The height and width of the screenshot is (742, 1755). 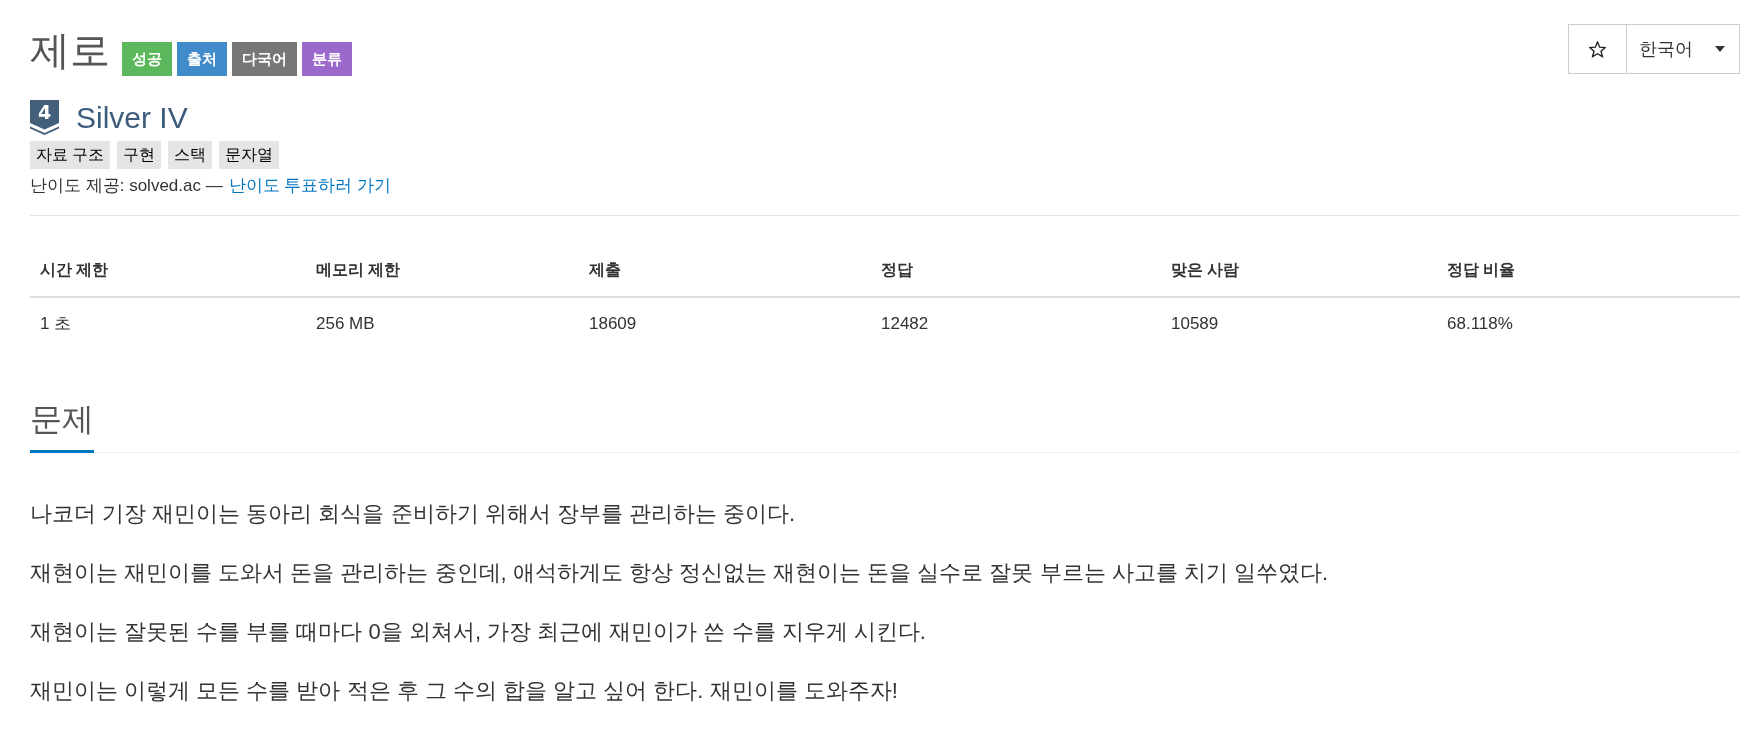 I want to click on problem-paragraph: 재현이는 잘못된 수를 부를 때마다 0을 외쳐서, 가장 최근에 재민이가 쓴 수를 지우게 시킨다., so click(x=478, y=632).